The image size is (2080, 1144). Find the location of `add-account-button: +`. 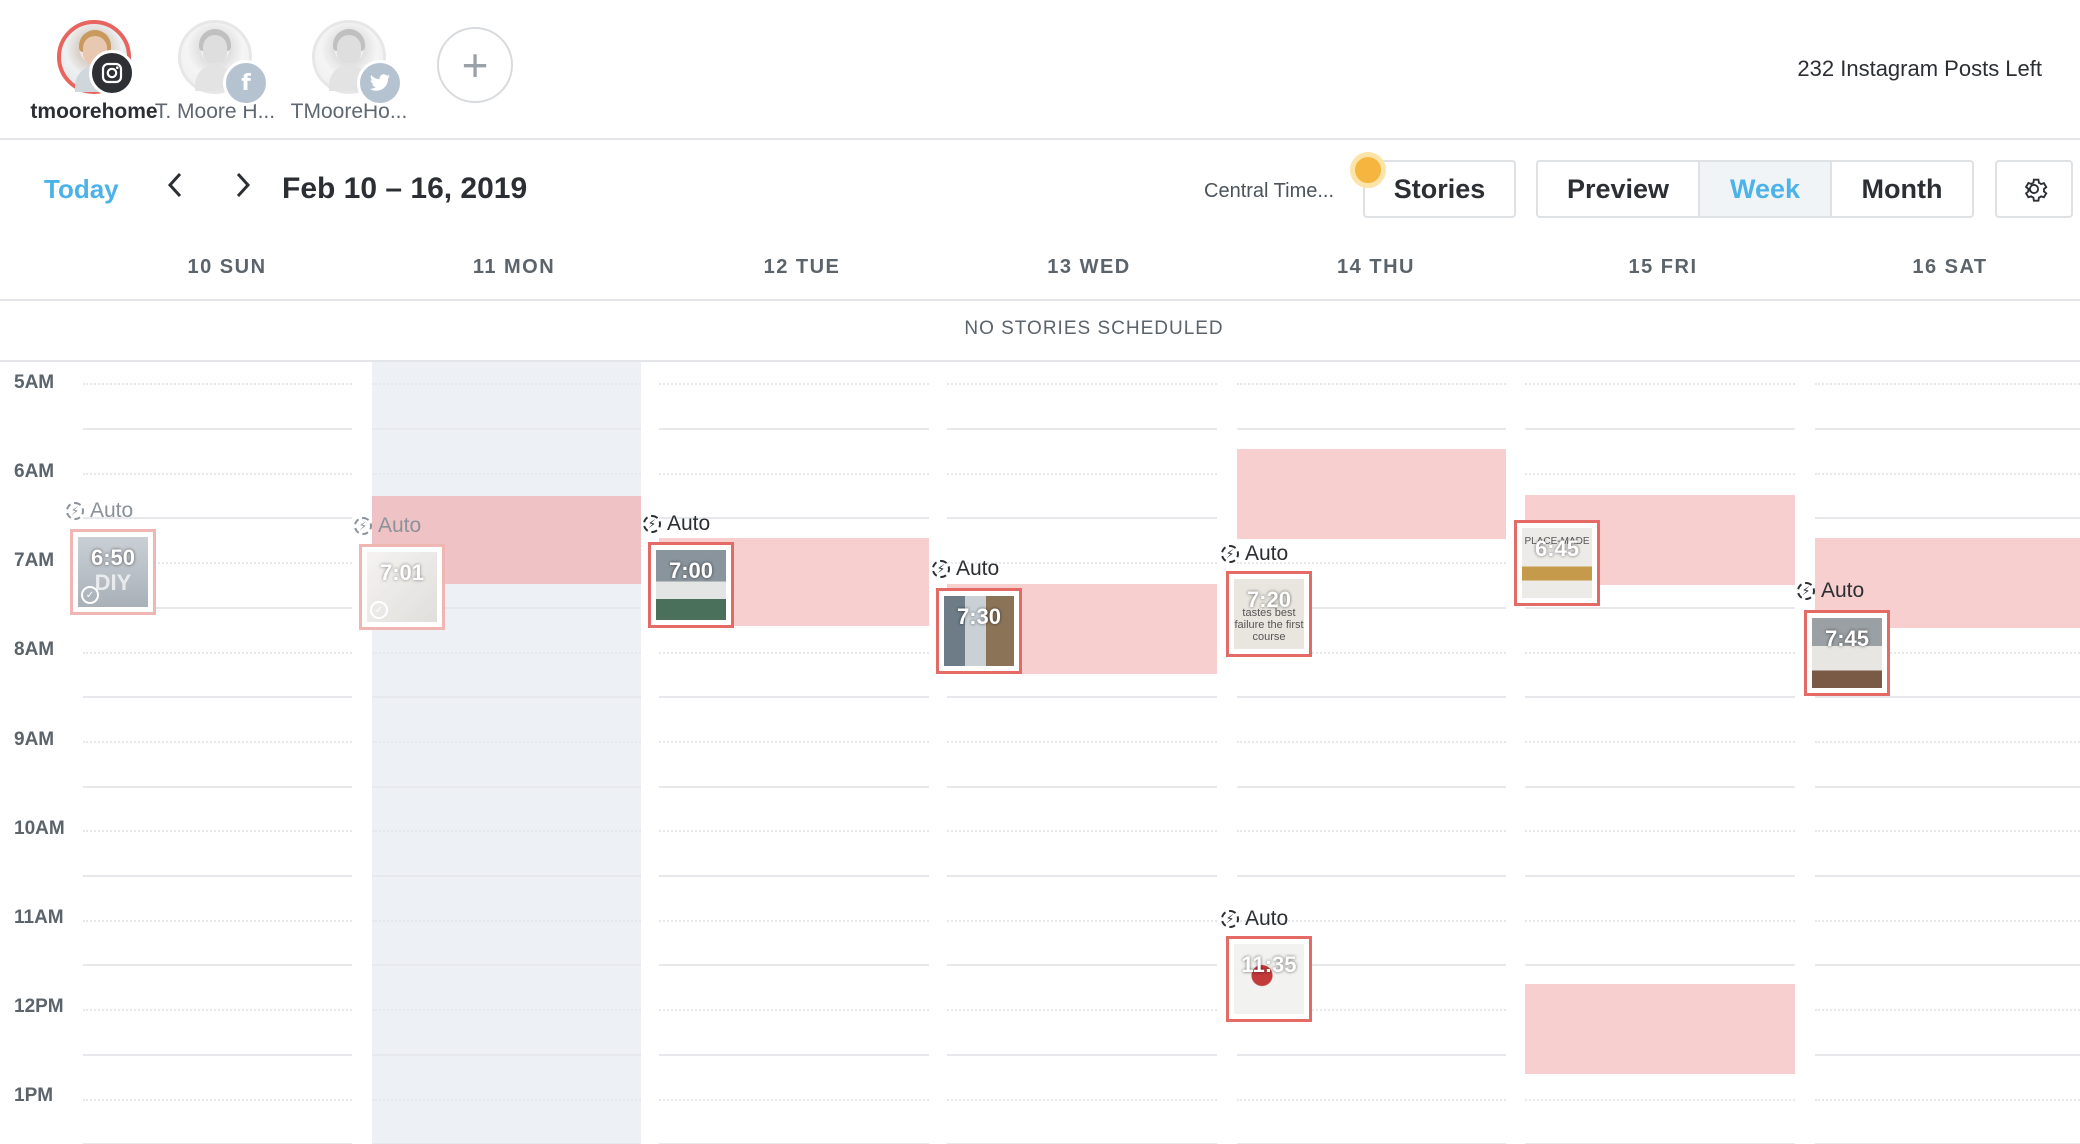

add-account-button: + is located at coordinates (475, 65).